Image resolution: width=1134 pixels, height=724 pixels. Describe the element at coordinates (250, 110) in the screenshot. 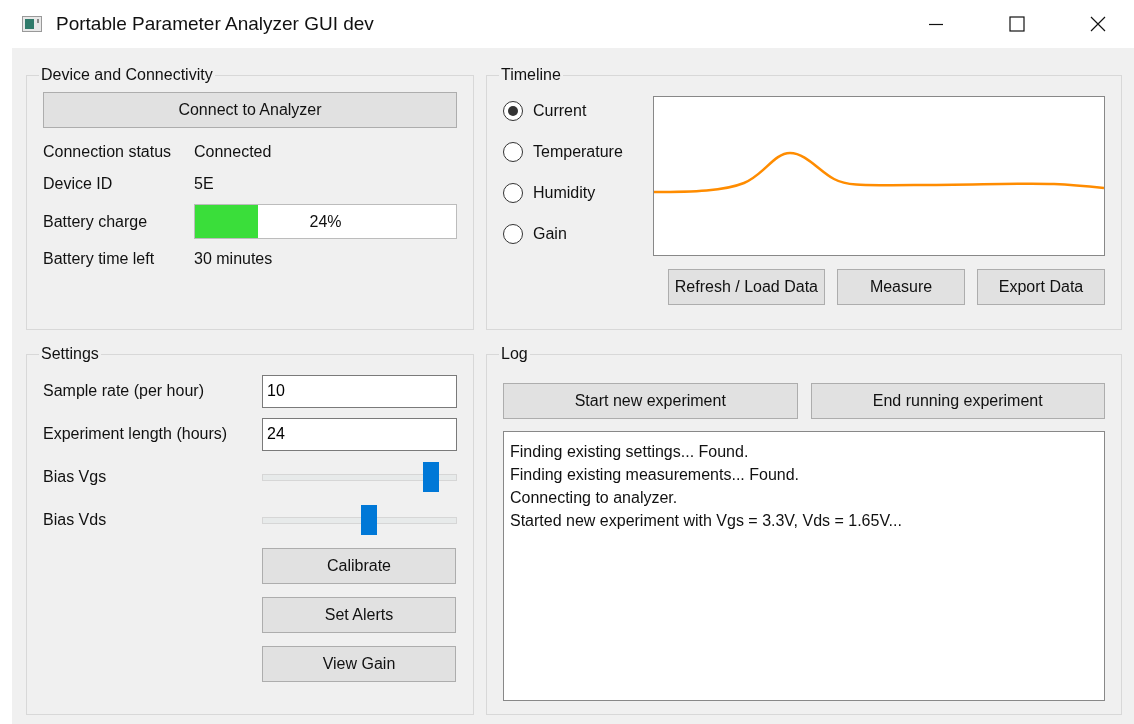

I see `connect-button: Connect to Analyzer` at that location.